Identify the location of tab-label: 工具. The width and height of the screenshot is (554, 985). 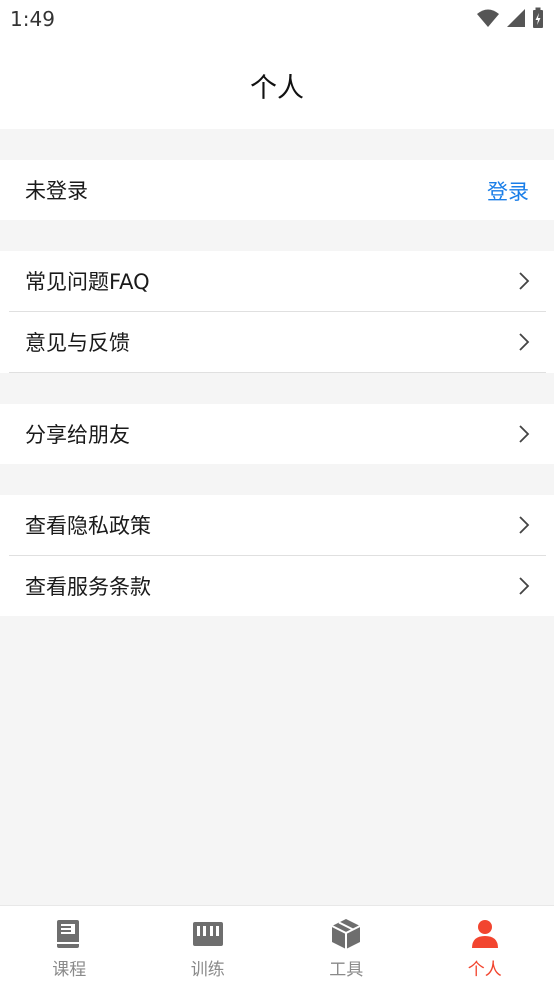
(346, 967).